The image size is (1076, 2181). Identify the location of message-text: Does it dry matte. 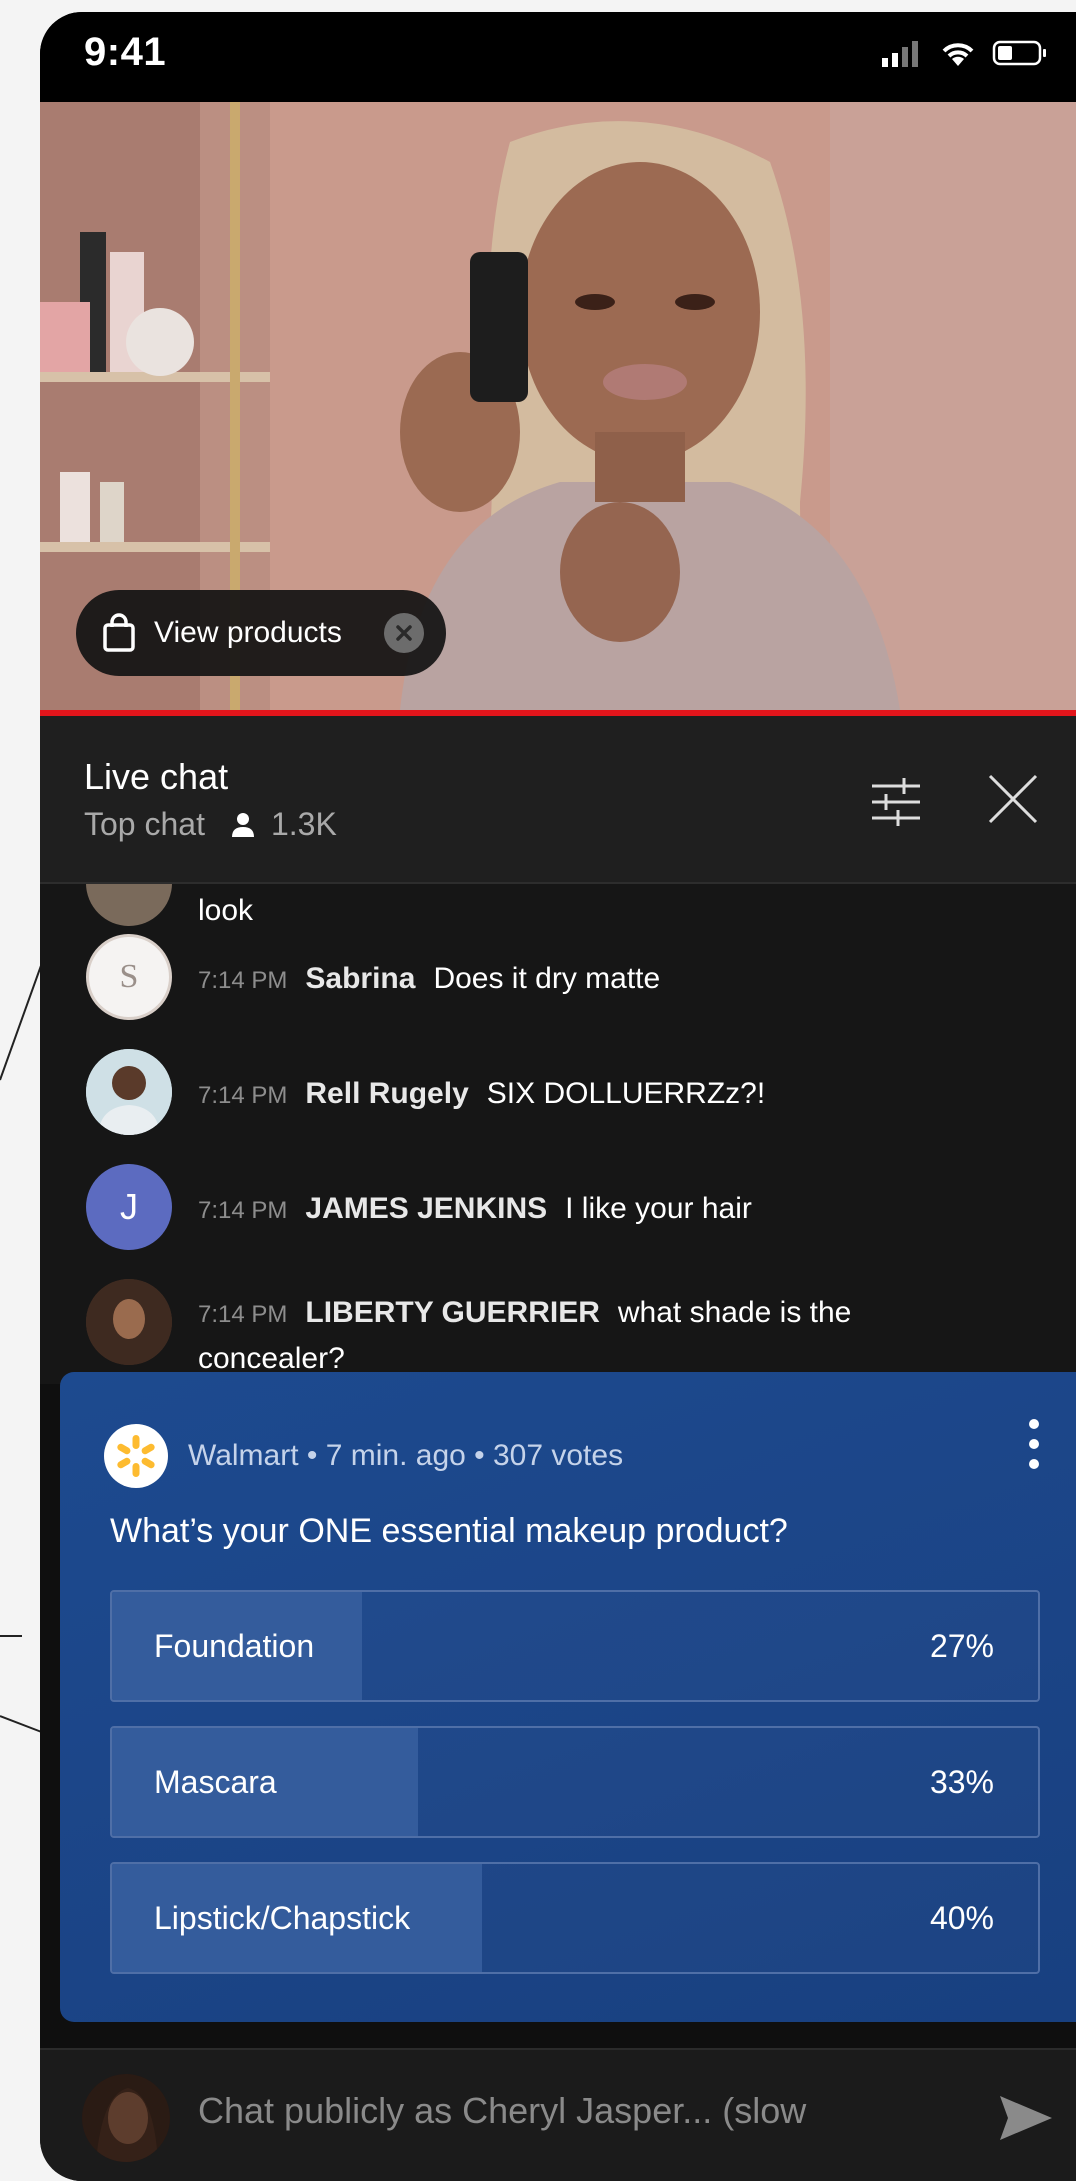
(547, 978).